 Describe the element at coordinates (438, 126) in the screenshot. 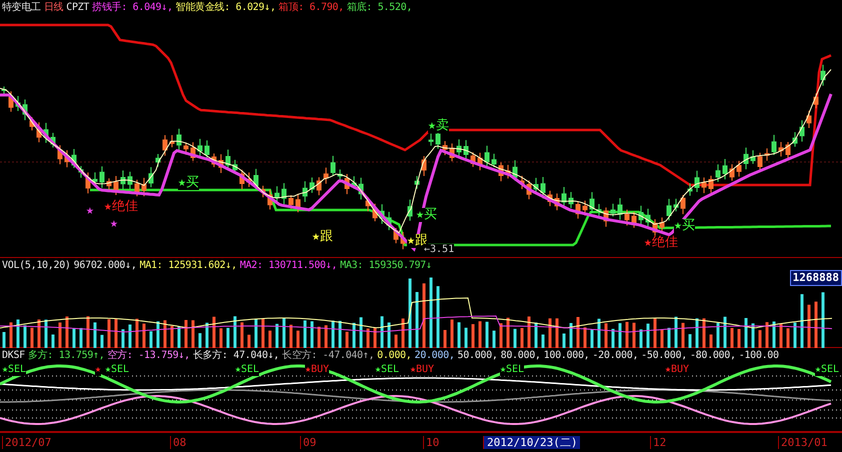

I see `signal-marker: ★卖` at that location.